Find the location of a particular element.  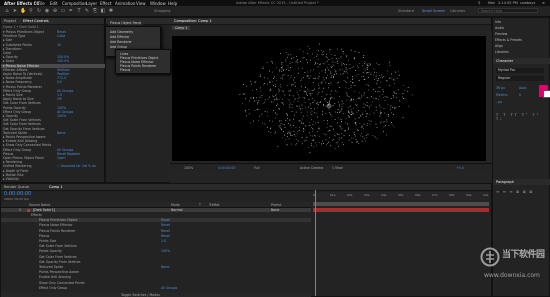

tab-libraries: Libraries is located at coordinates (502, 52).